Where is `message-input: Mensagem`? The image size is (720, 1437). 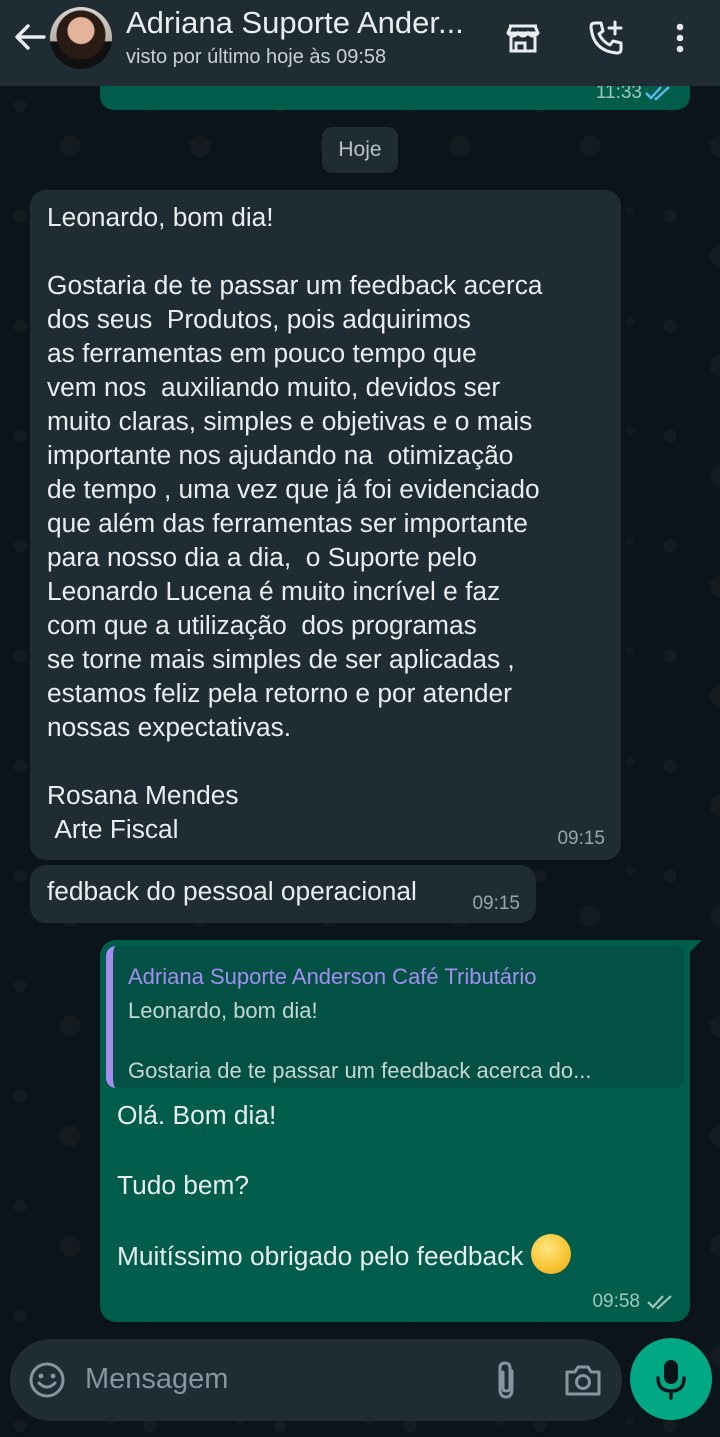 message-input: Mensagem is located at coordinates (156, 1379).